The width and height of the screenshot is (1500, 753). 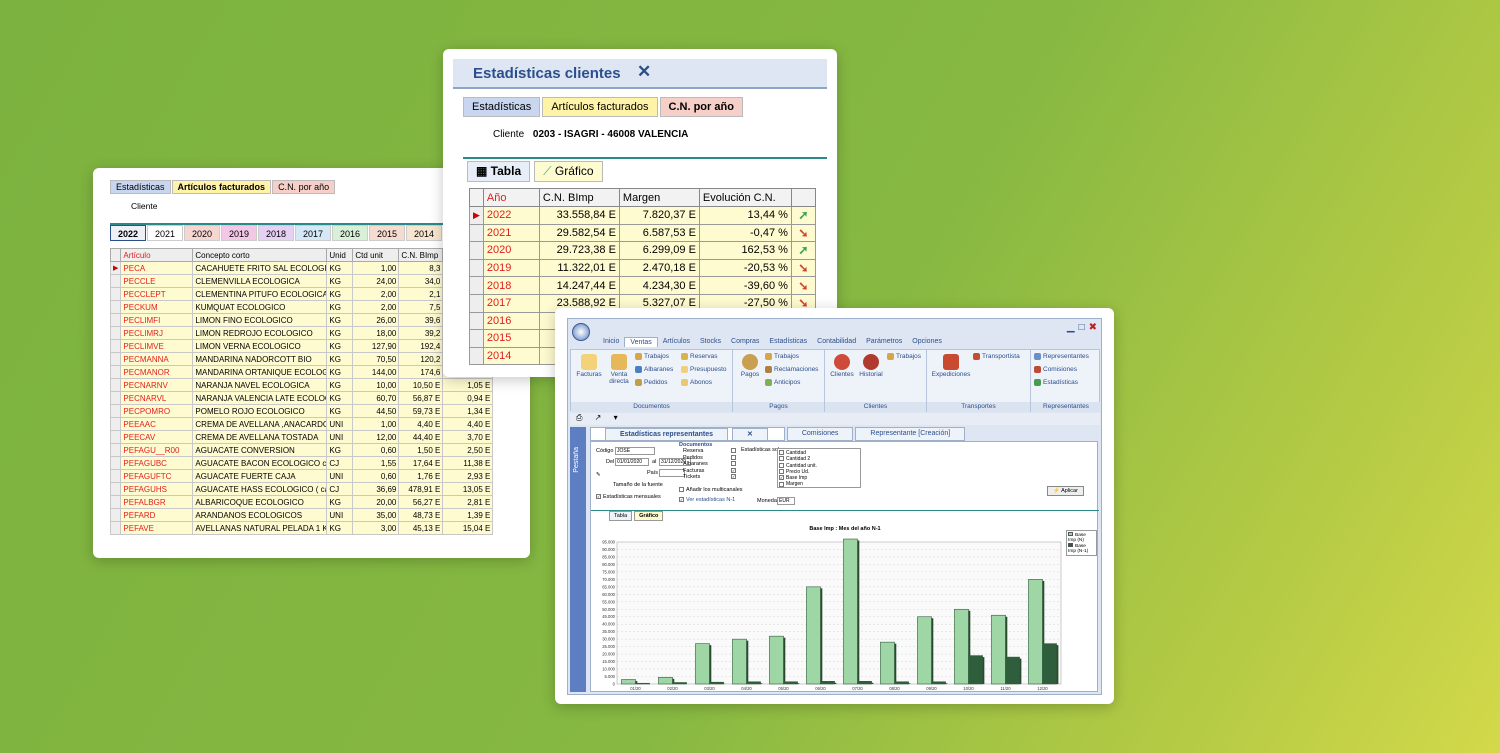 What do you see at coordinates (499, 171) in the screenshot?
I see `tab-tabla: ▦ Tabla` at bounding box center [499, 171].